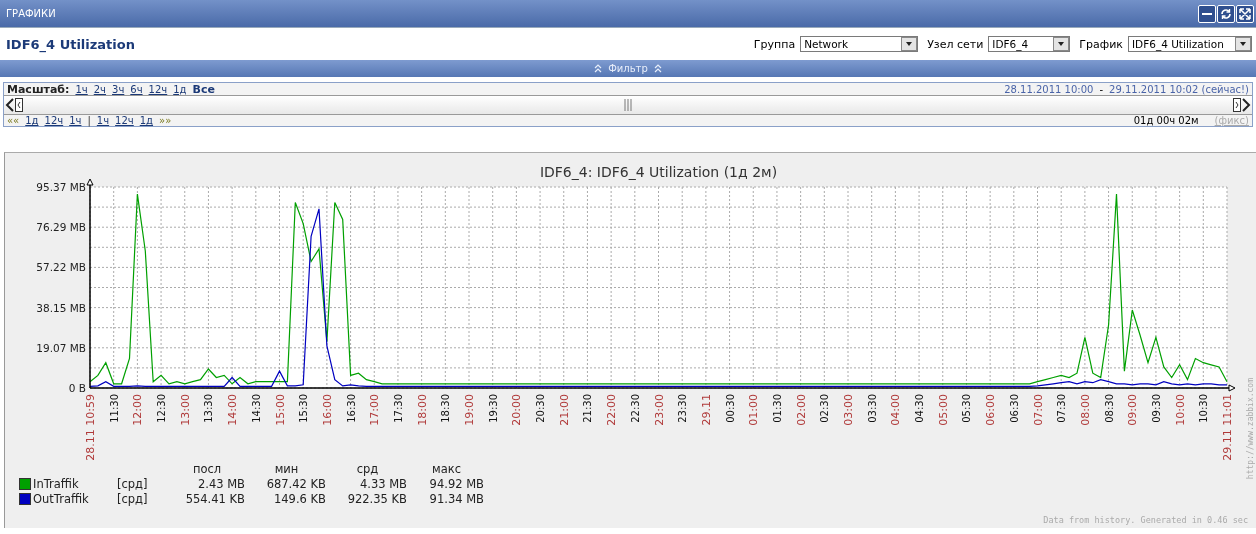 The image size is (1256, 534). Describe the element at coordinates (1166, 120) in the screenshot. I see `period-length: 01д 00ч 02м` at that location.